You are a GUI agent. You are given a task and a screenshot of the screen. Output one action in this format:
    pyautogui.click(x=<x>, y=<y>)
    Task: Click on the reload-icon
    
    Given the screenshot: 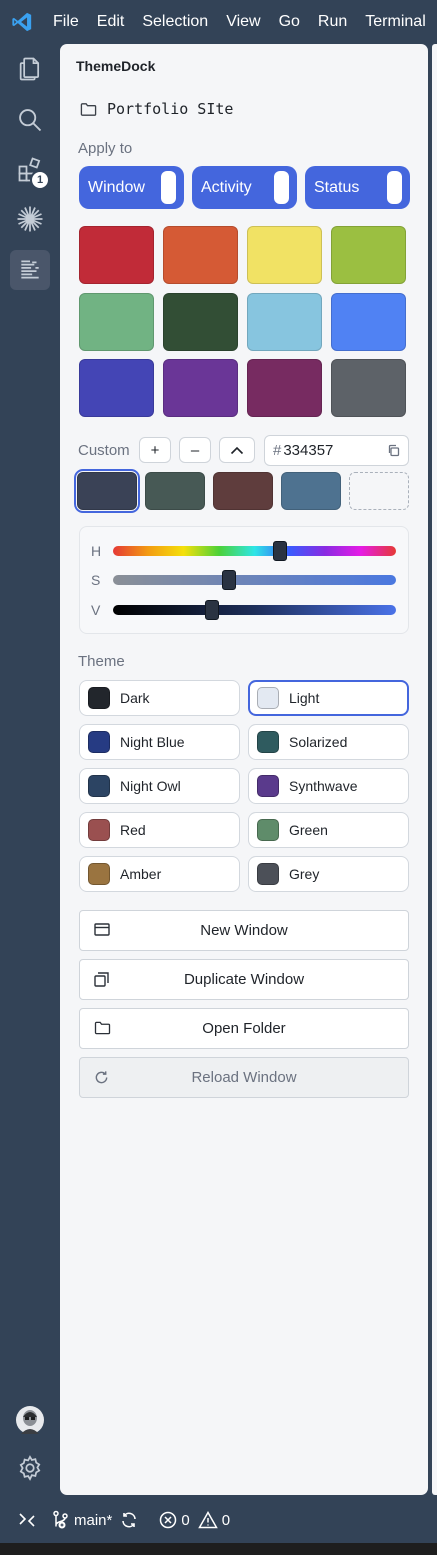 What is the action you would take?
    pyautogui.click(x=101, y=1077)
    